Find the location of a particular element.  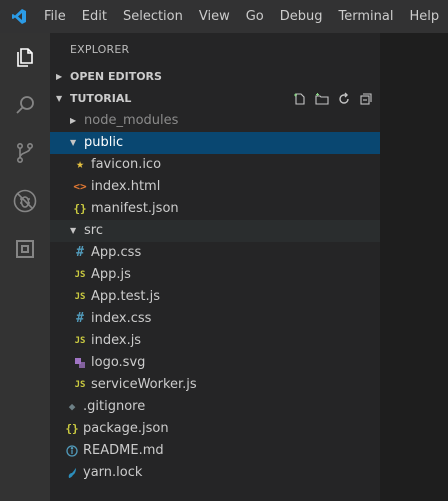

folder-label: public is located at coordinates (104, 142).